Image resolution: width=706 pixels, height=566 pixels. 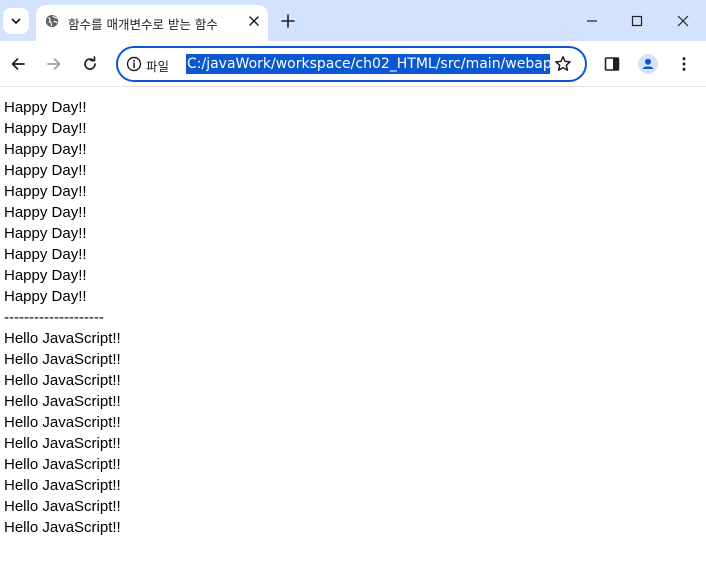 What do you see at coordinates (52, 21) in the screenshot?
I see `globe-icon` at bounding box center [52, 21].